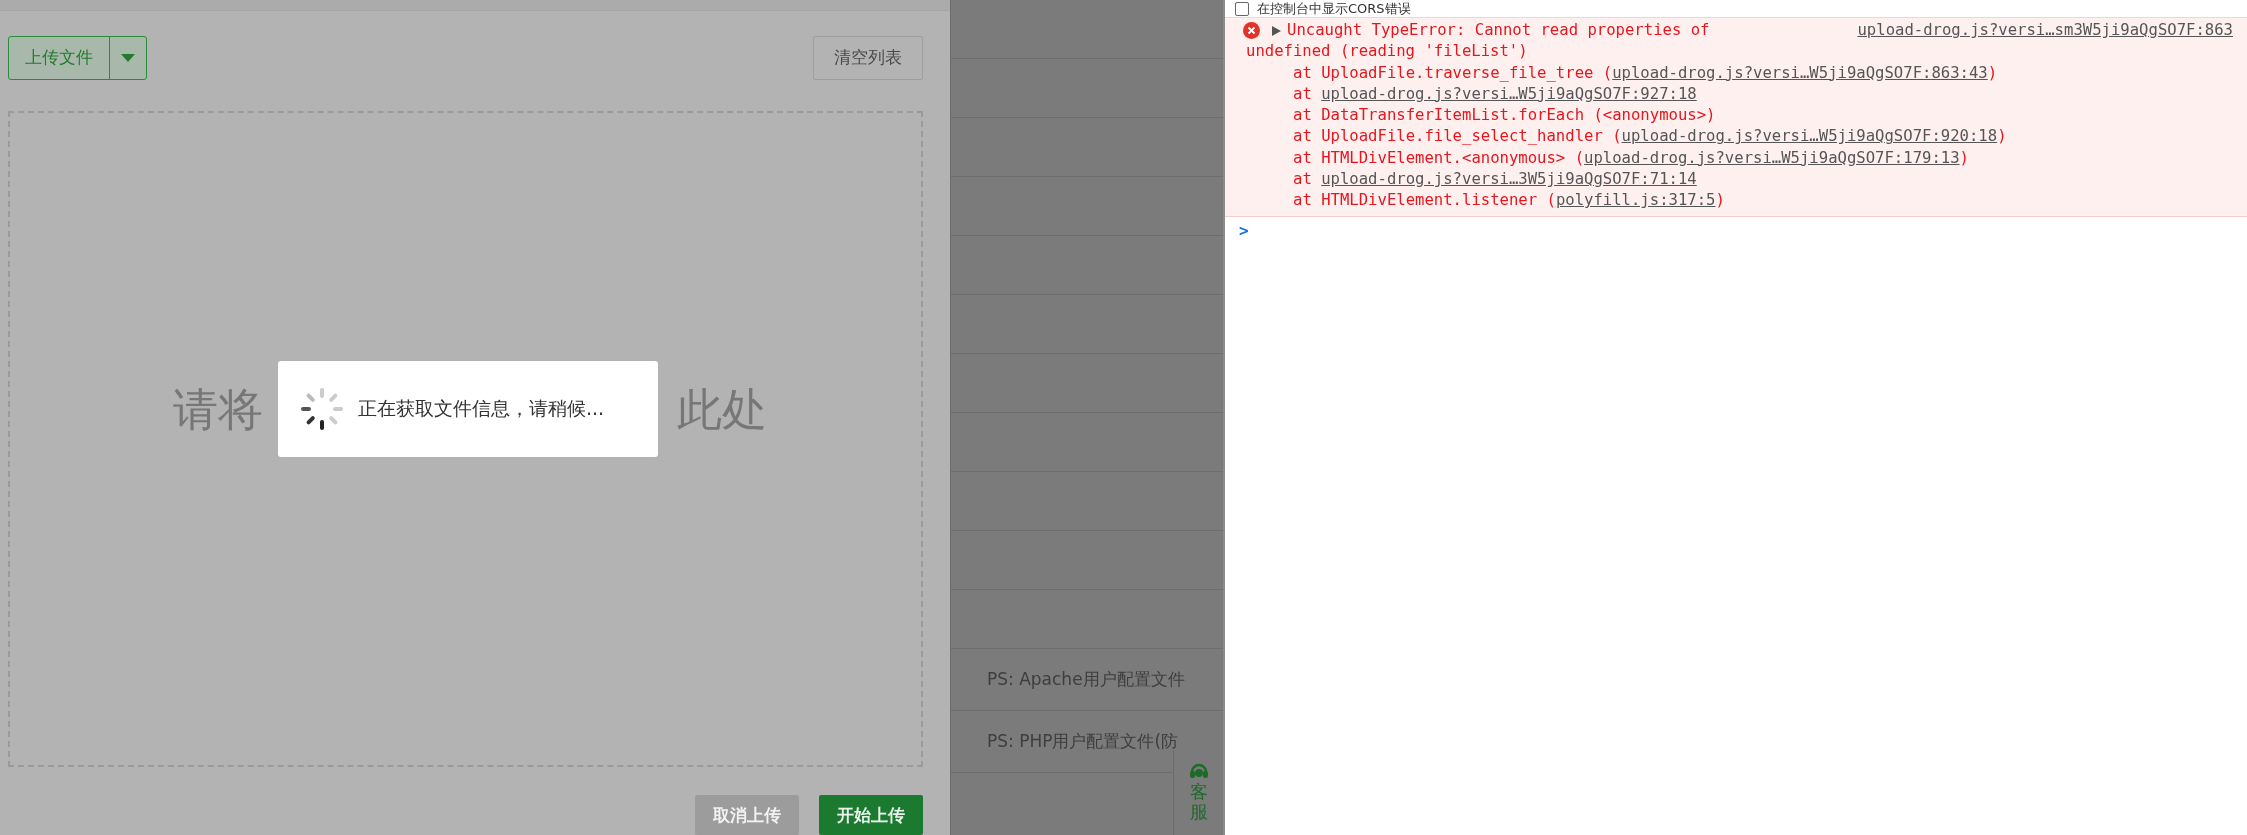 The image size is (2247, 835). I want to click on clear-list-button: 清空列表, so click(868, 57).